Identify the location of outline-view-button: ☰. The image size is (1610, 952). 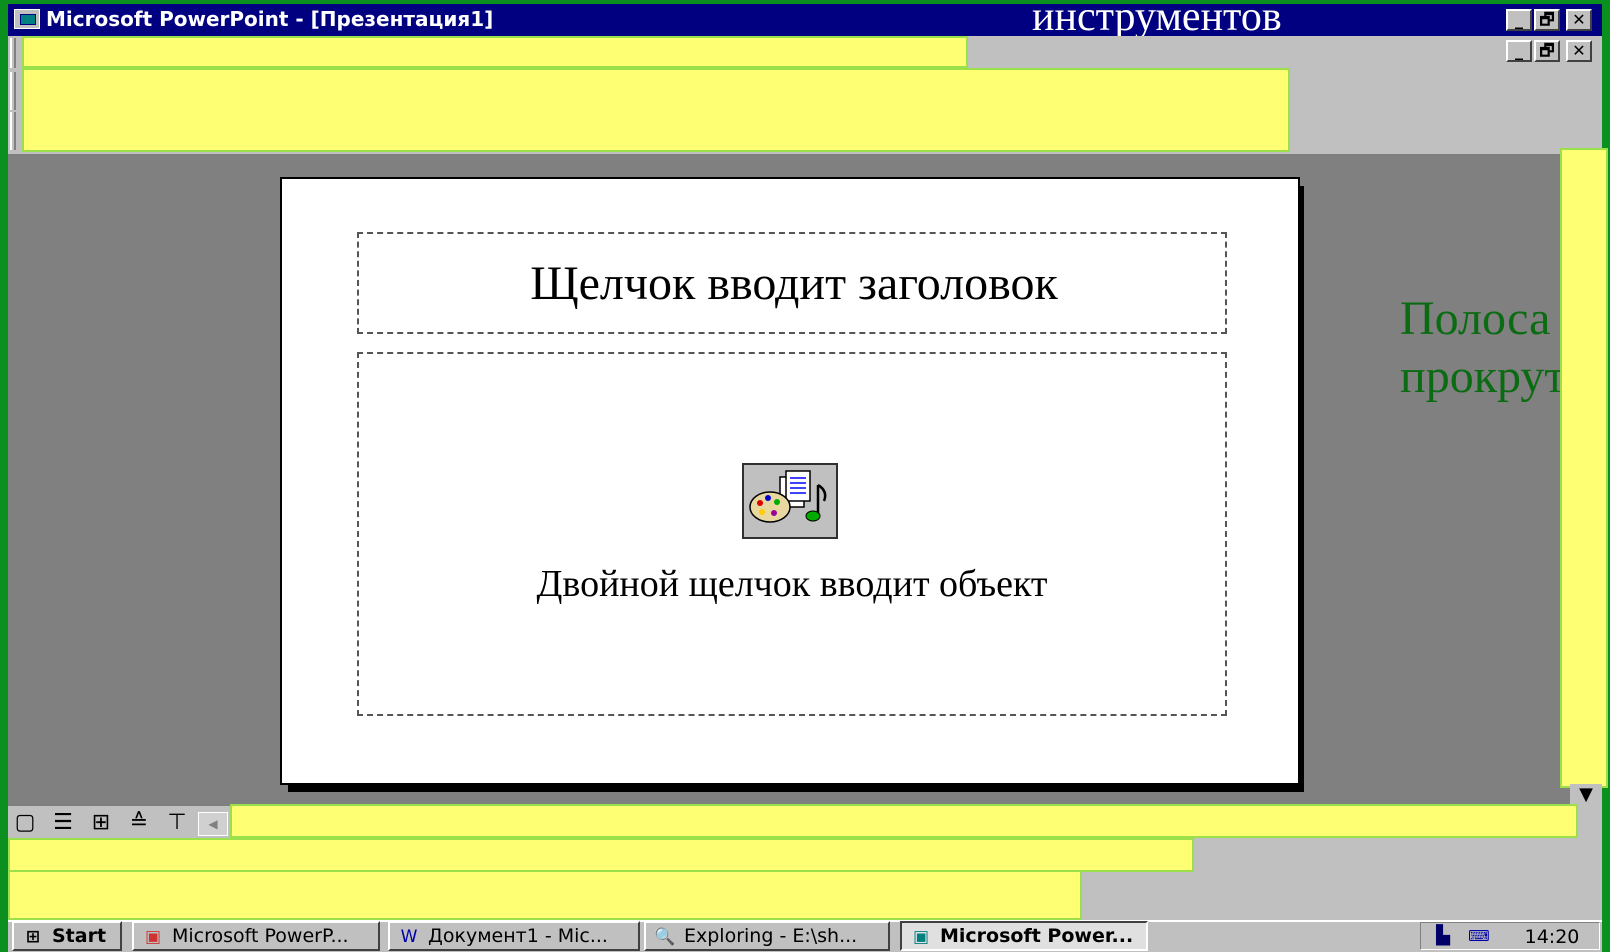
(63, 823).